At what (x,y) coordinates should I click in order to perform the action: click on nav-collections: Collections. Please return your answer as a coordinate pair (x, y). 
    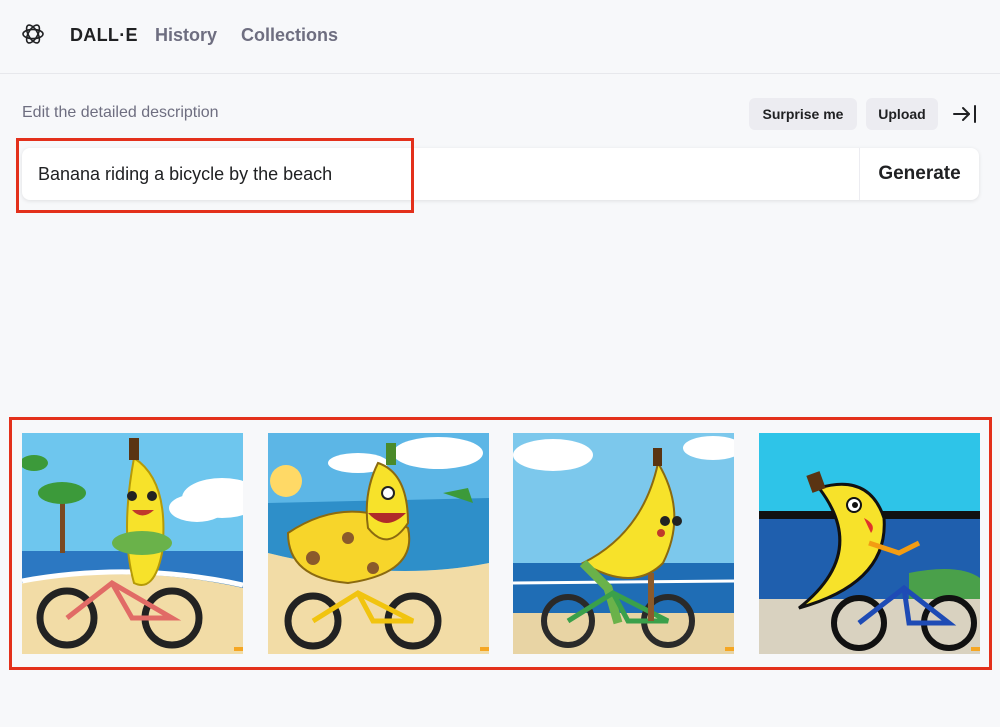
    Looking at the image, I should click on (289, 35).